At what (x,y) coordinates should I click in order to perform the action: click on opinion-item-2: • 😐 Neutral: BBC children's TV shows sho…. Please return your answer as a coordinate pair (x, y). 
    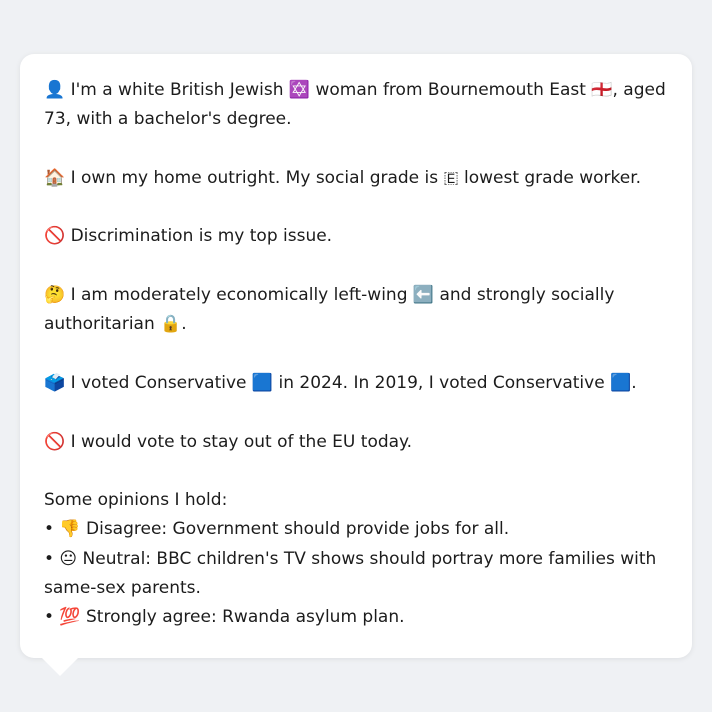
    Looking at the image, I should click on (350, 573).